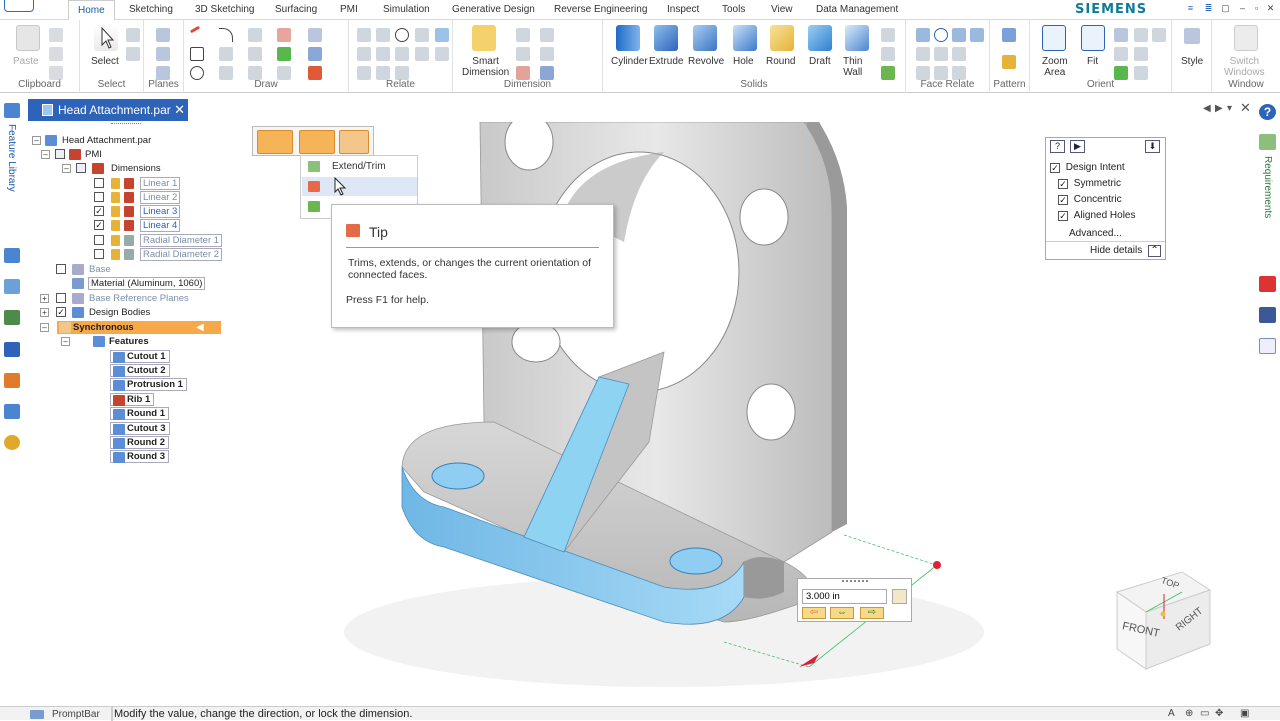 The image size is (1280, 721). I want to click on direction-right-icon: ⇨, so click(872, 613).